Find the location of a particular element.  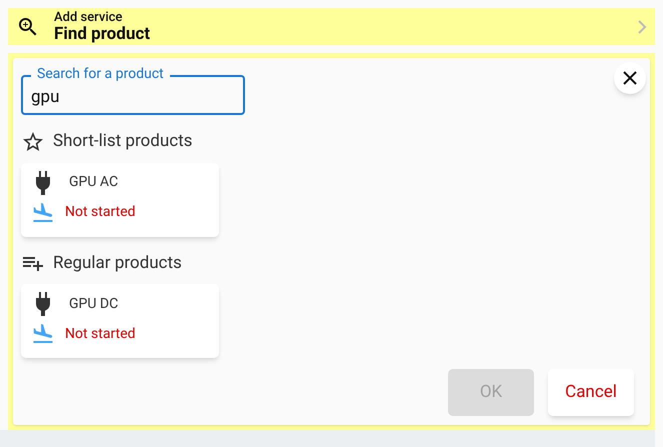

close-button is located at coordinates (630, 78).